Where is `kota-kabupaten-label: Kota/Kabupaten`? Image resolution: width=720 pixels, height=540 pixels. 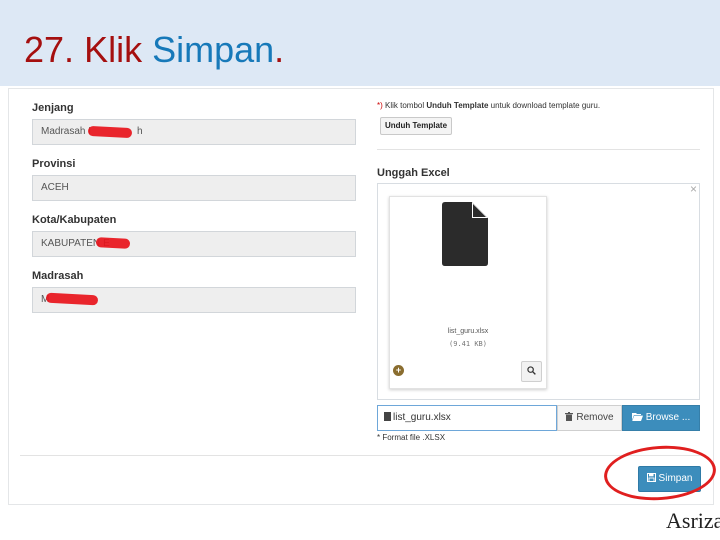 kota-kabupaten-label: Kota/Kabupaten is located at coordinates (74, 220).